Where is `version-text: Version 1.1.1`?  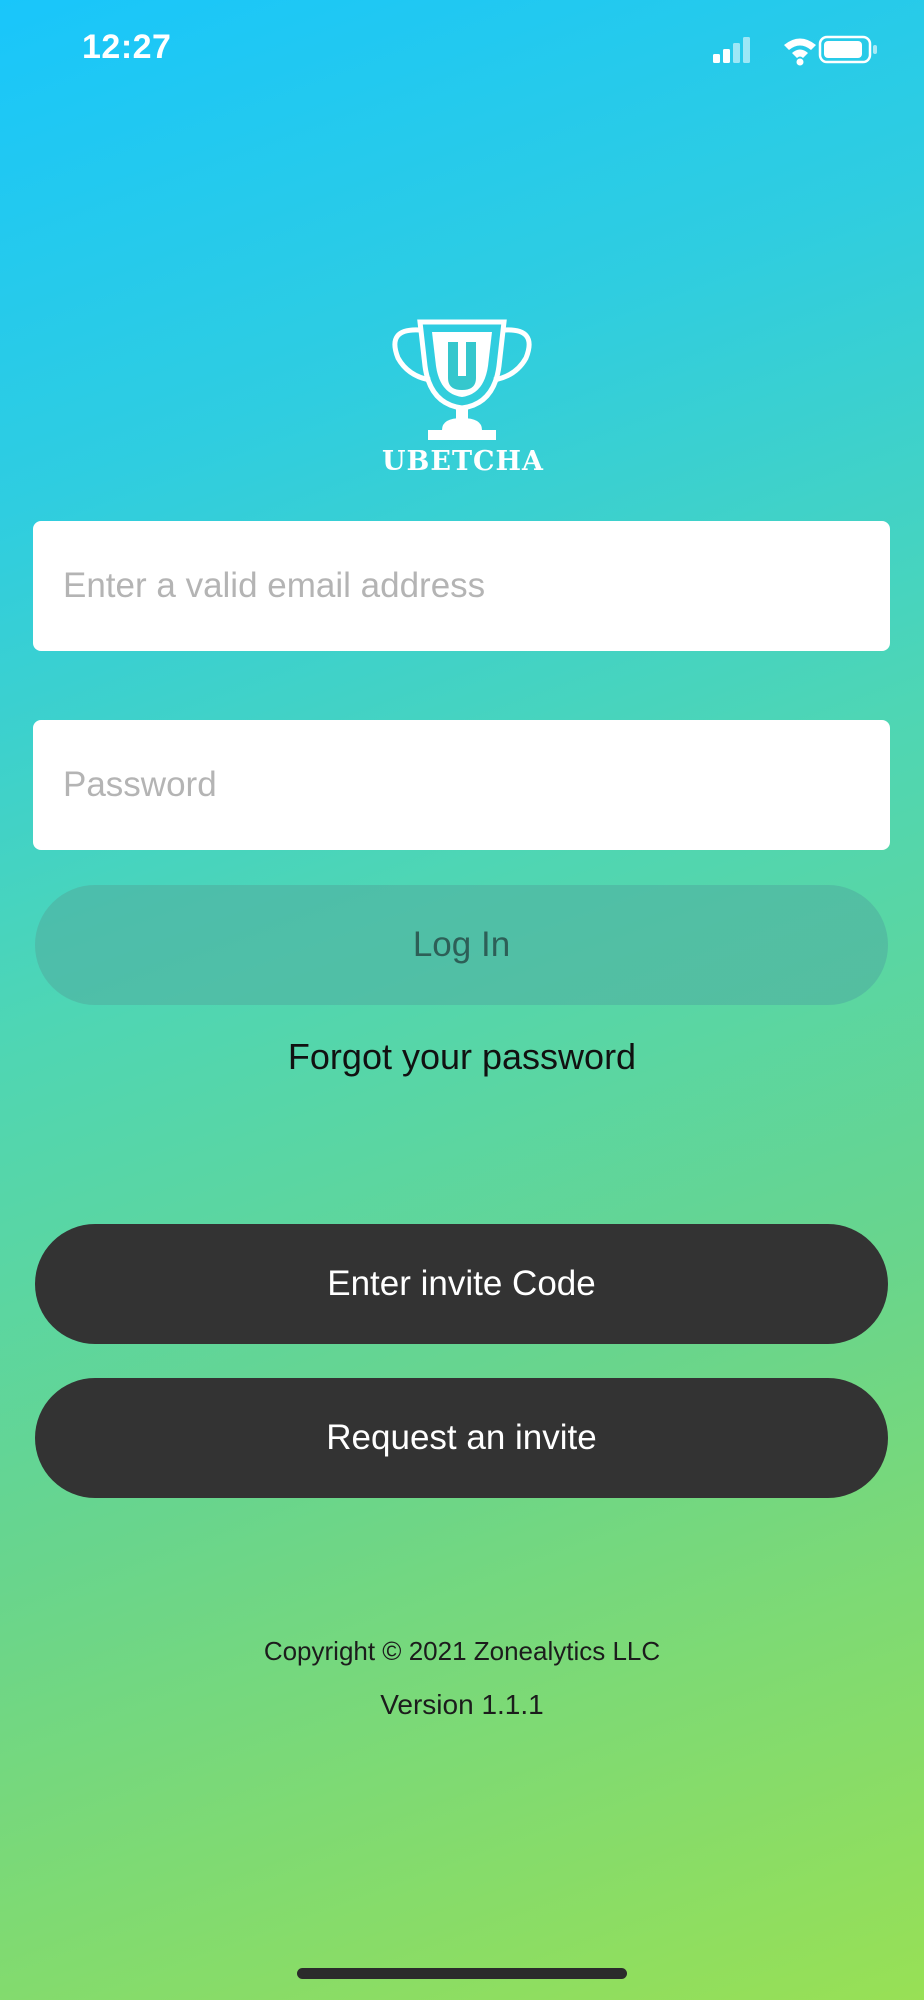
version-text: Version 1.1.1 is located at coordinates (462, 1704).